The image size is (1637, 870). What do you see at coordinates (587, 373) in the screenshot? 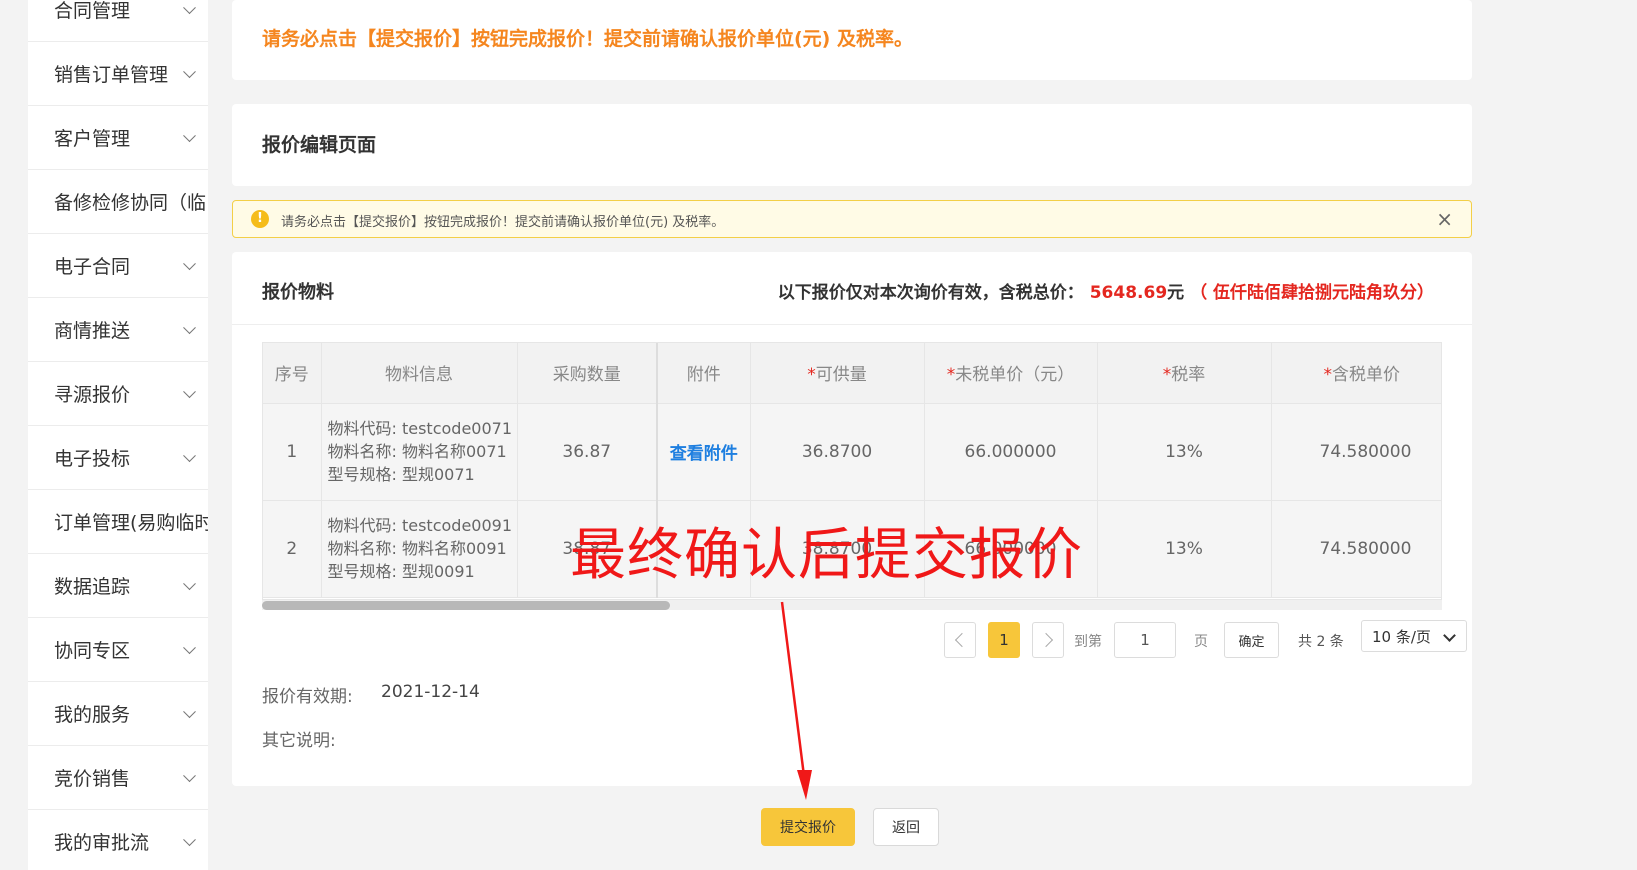
I see `col-qty: 采购数量` at bounding box center [587, 373].